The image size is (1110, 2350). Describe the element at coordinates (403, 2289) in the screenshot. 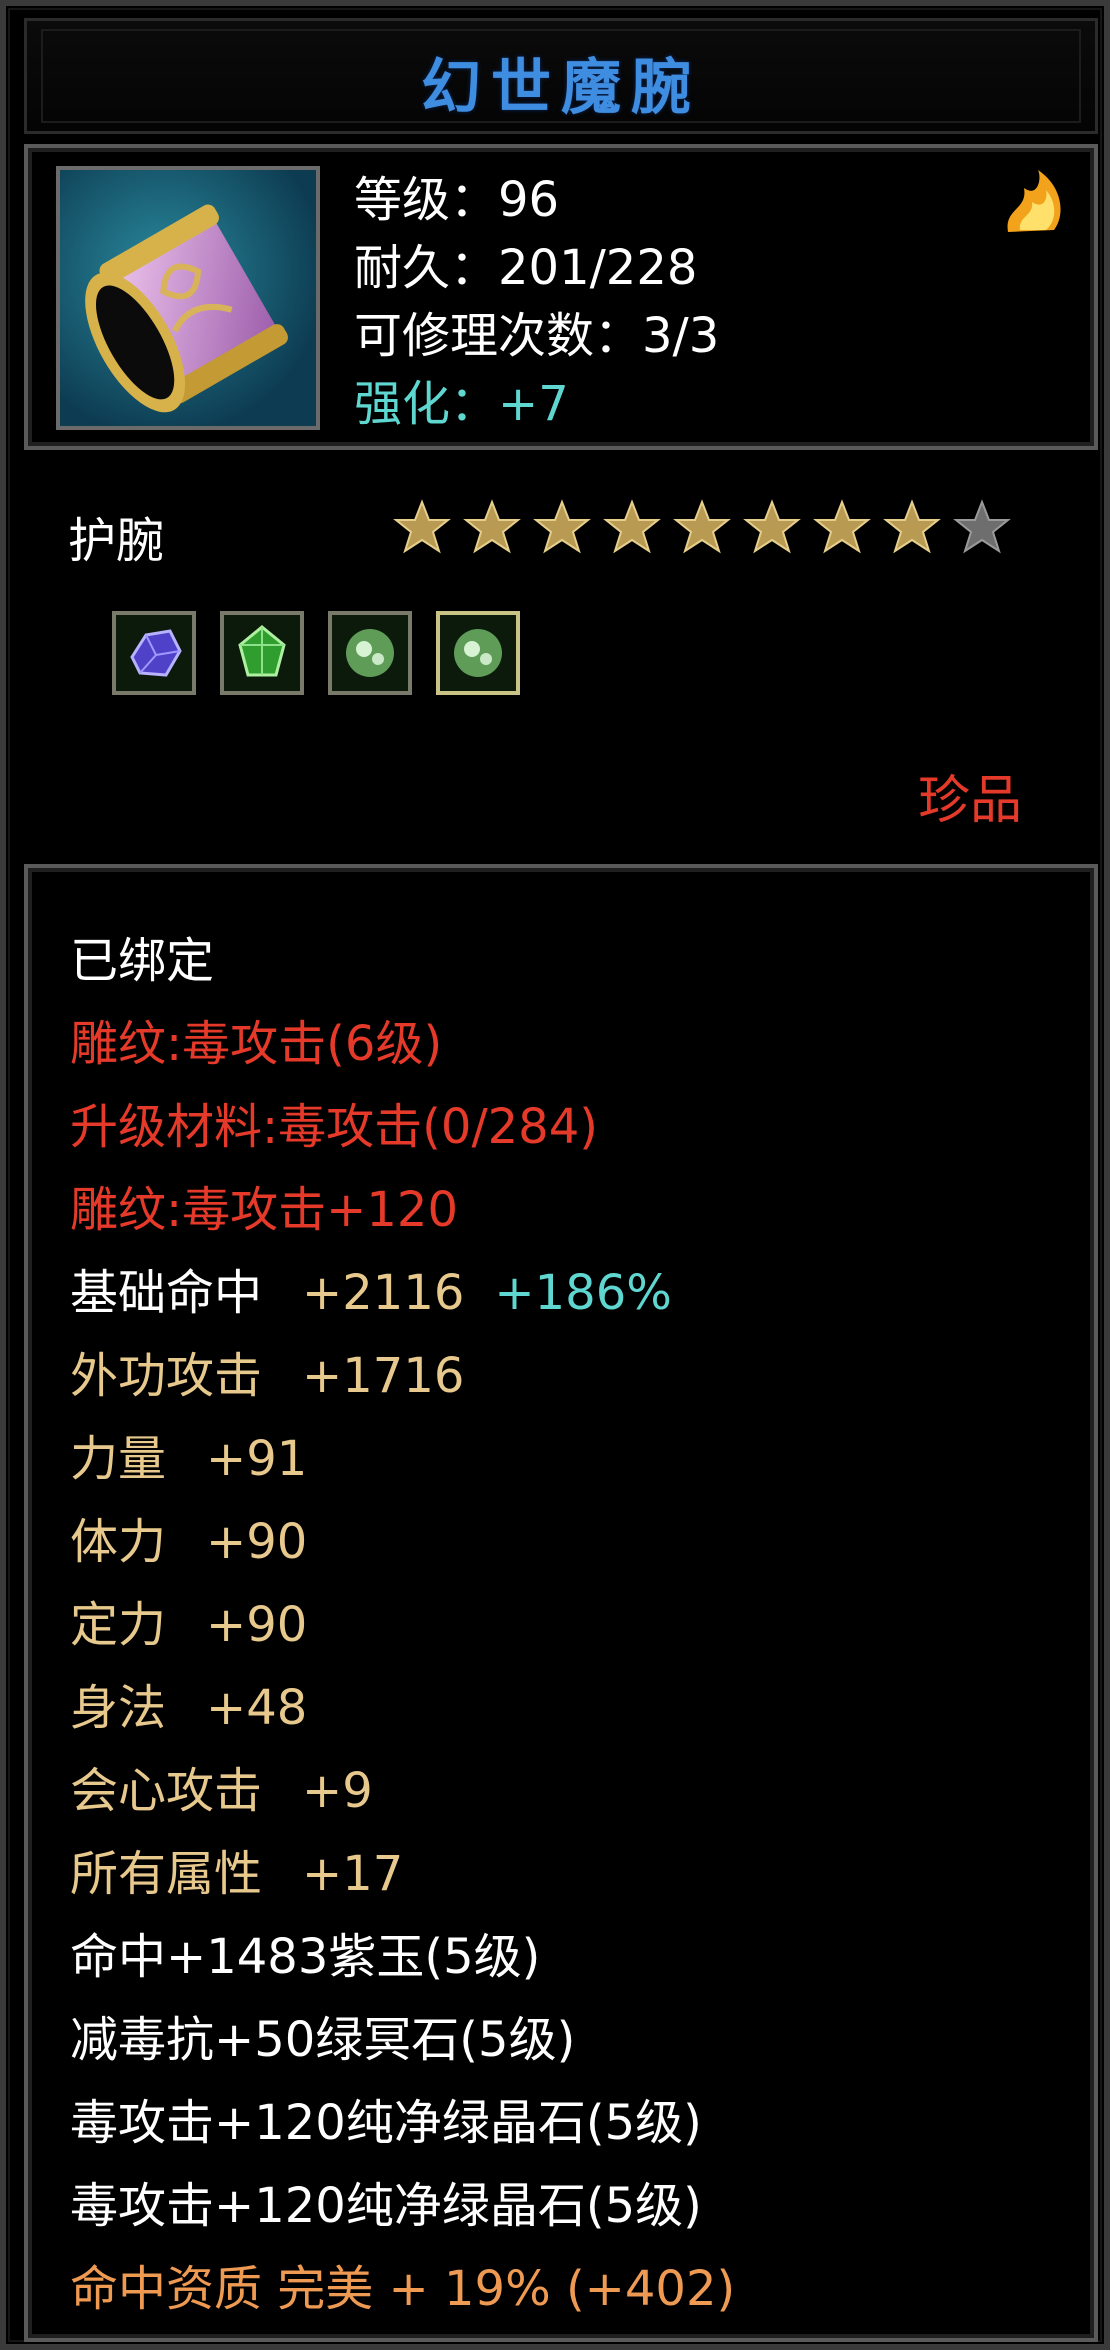

I see `quality-line: 命中资质 完美 + 19% (+402)` at that location.